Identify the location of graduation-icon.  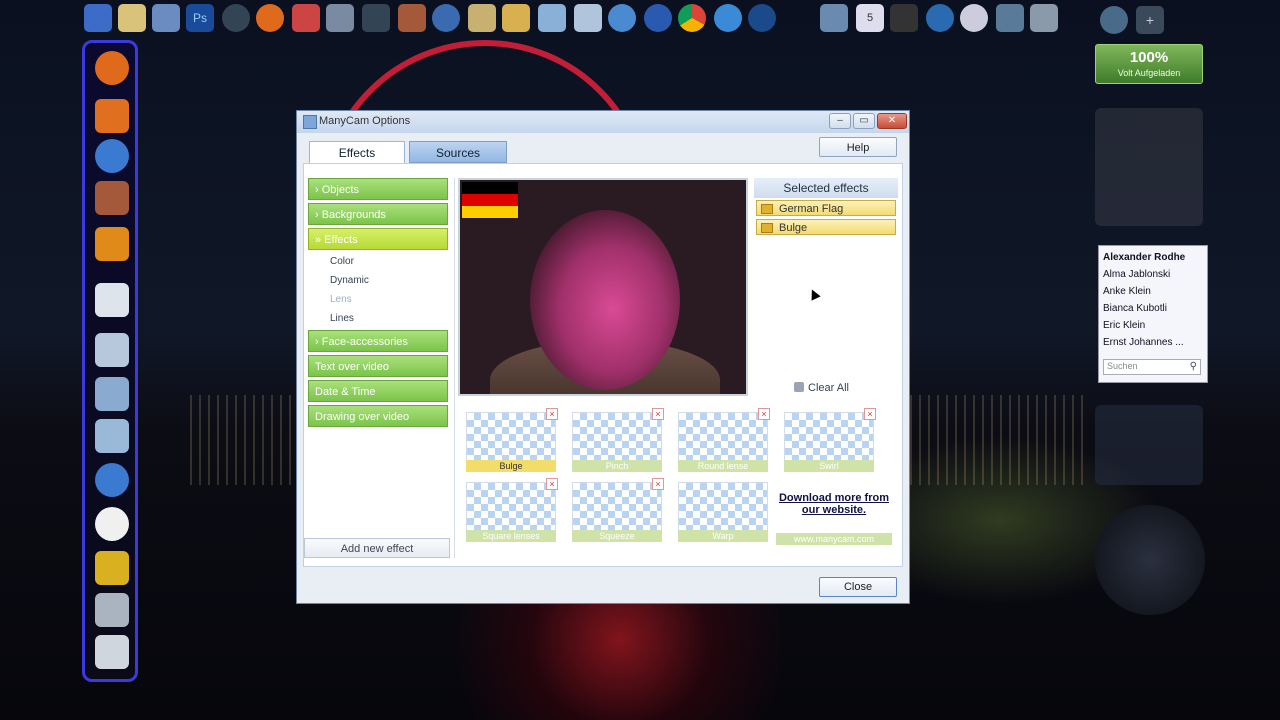
(904, 18).